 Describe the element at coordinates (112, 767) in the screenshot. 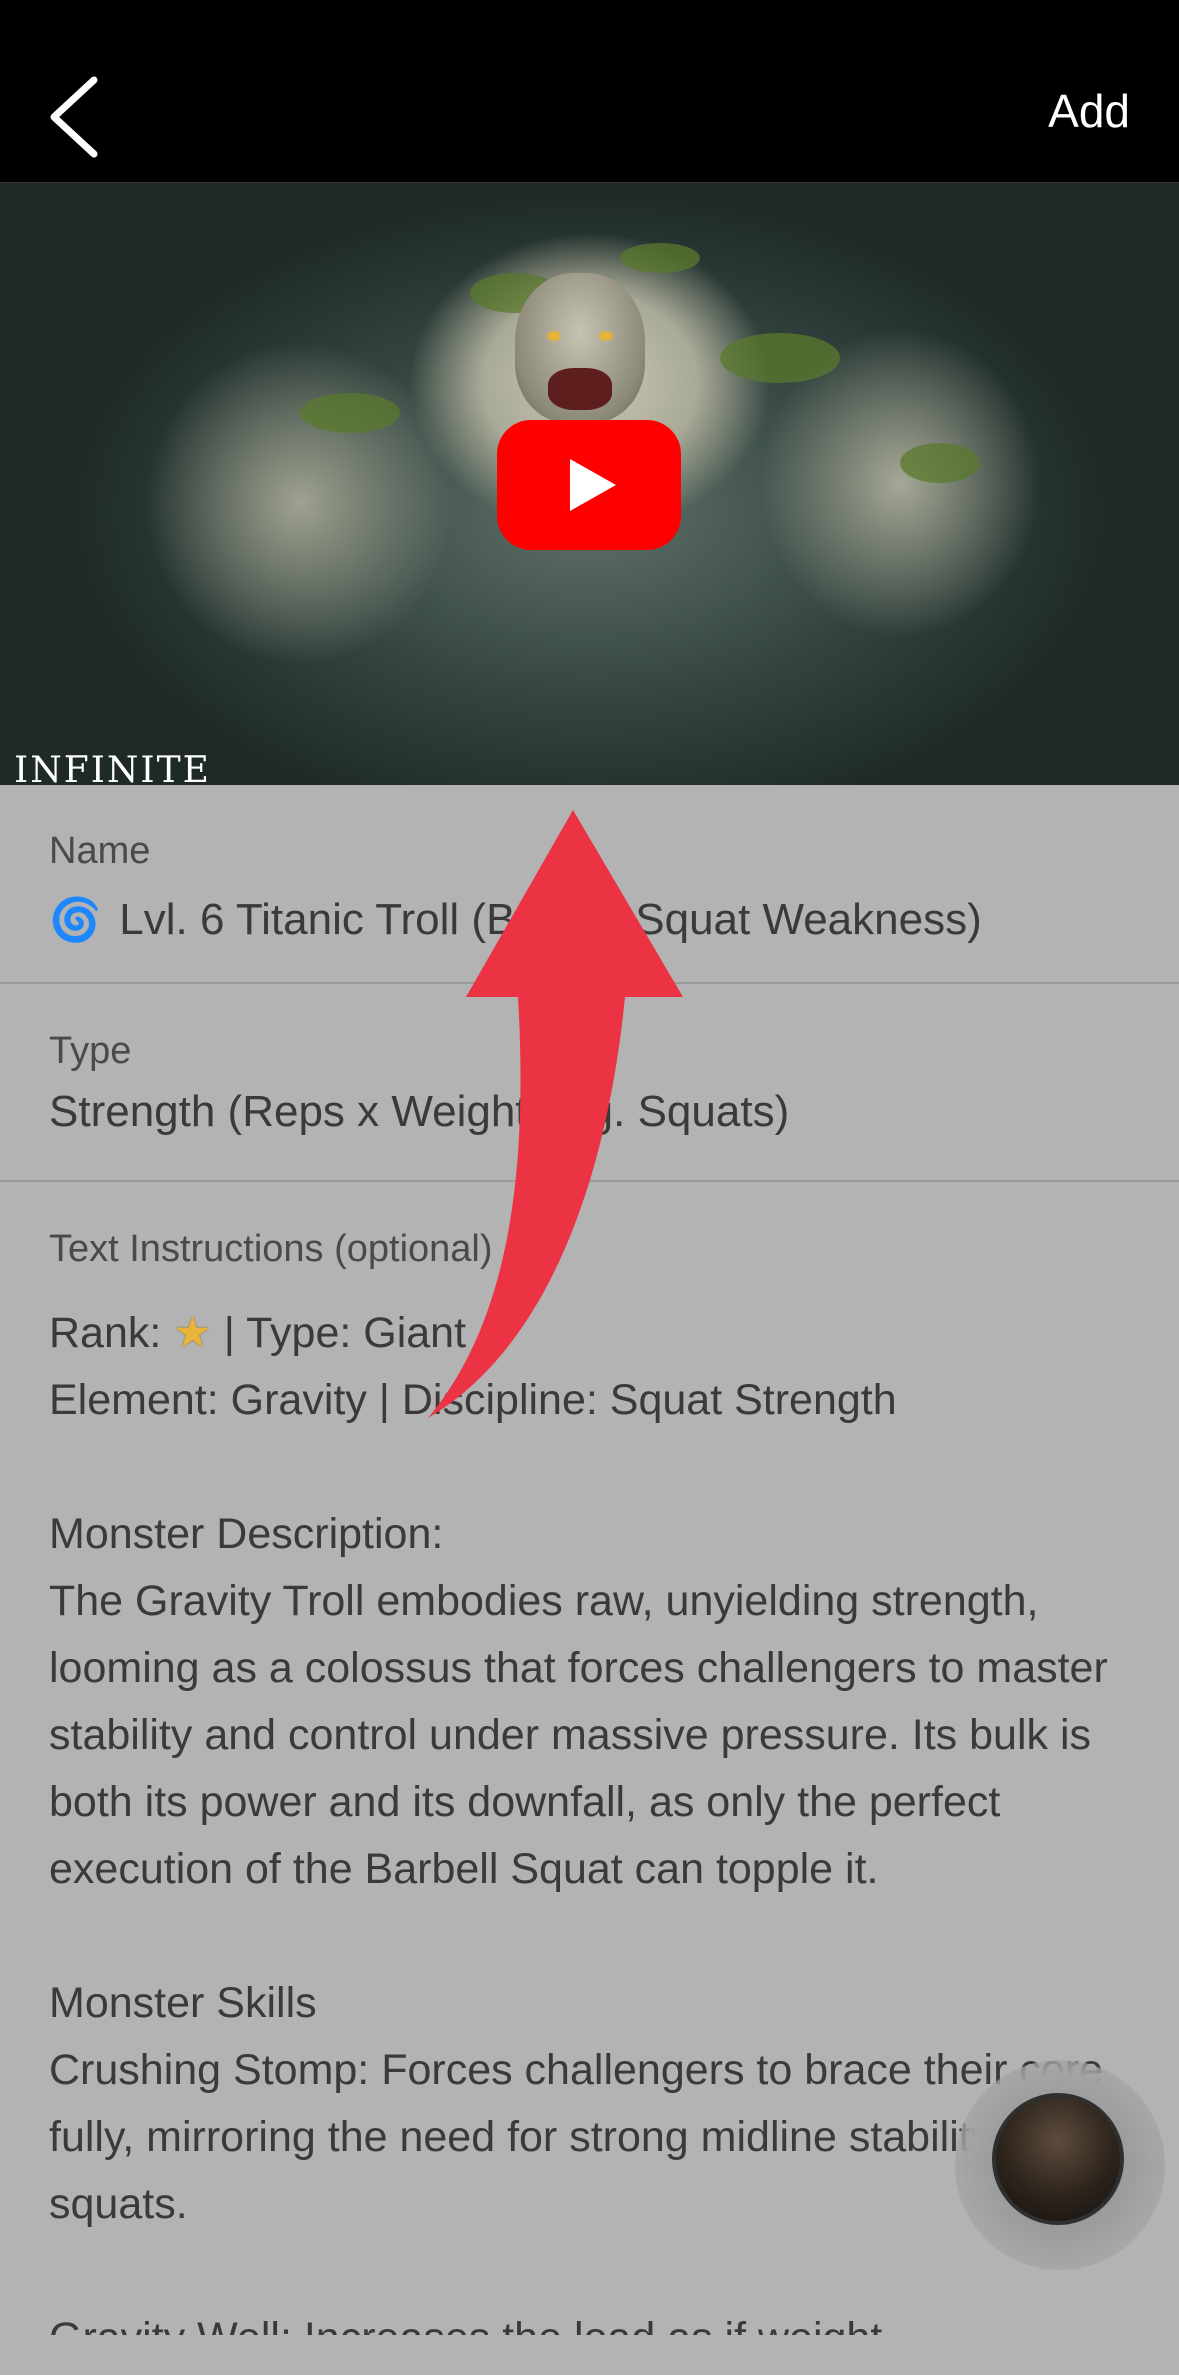

I see `watermark-logo: INFINITE` at that location.